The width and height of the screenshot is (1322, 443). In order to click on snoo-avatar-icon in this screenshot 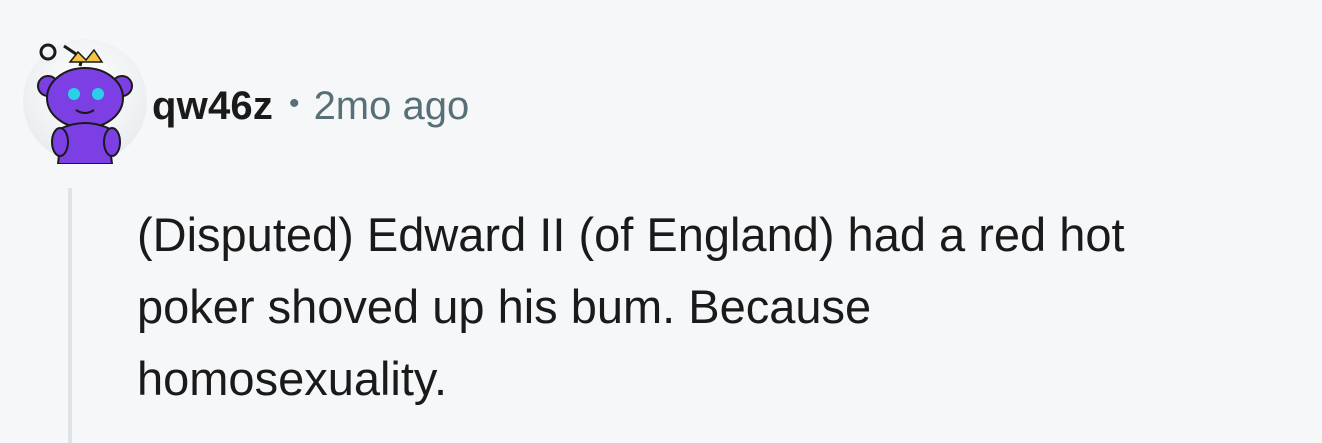, I will do `click(85, 102)`.